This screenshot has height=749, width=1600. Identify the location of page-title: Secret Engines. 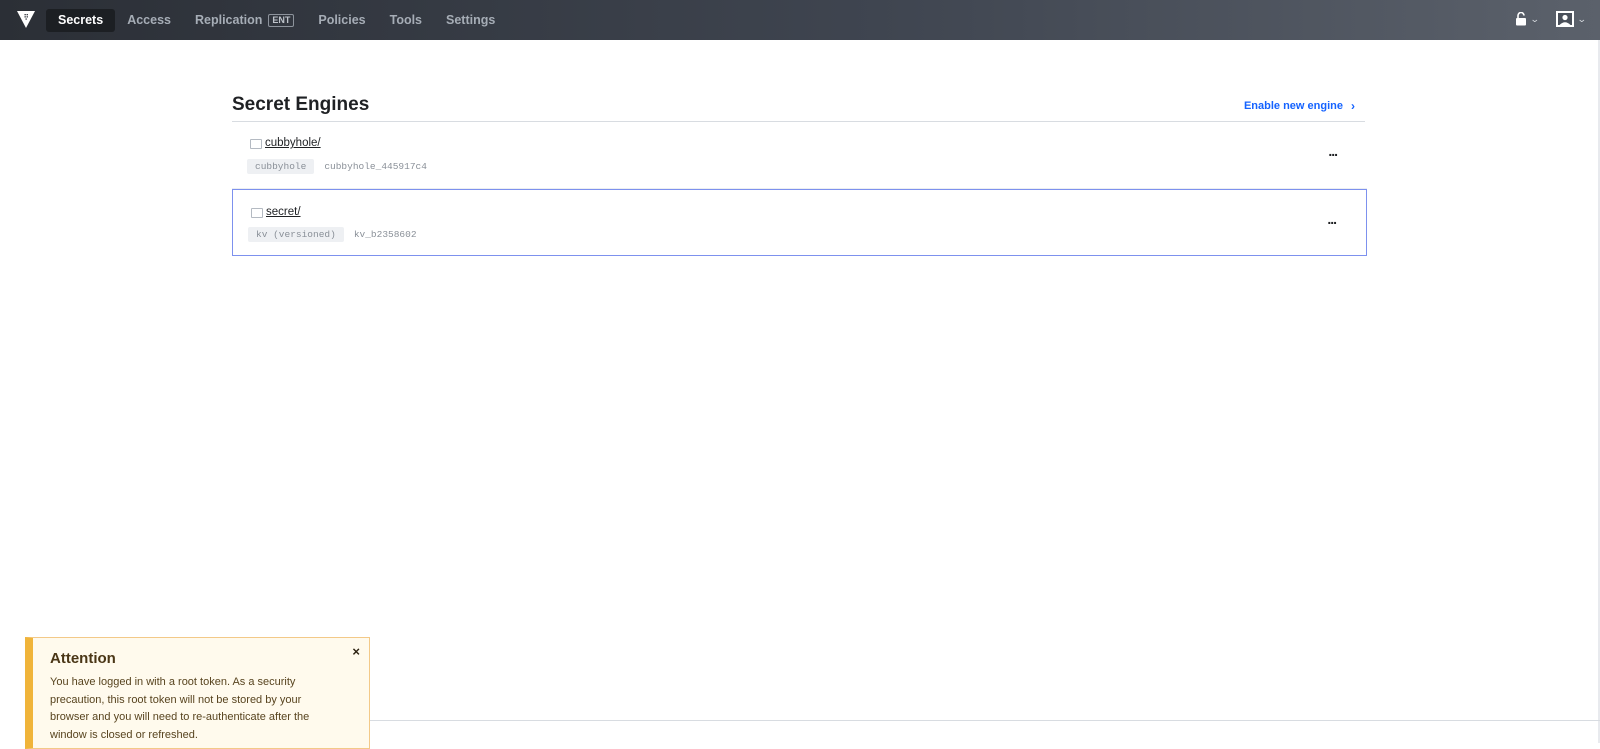
(301, 104).